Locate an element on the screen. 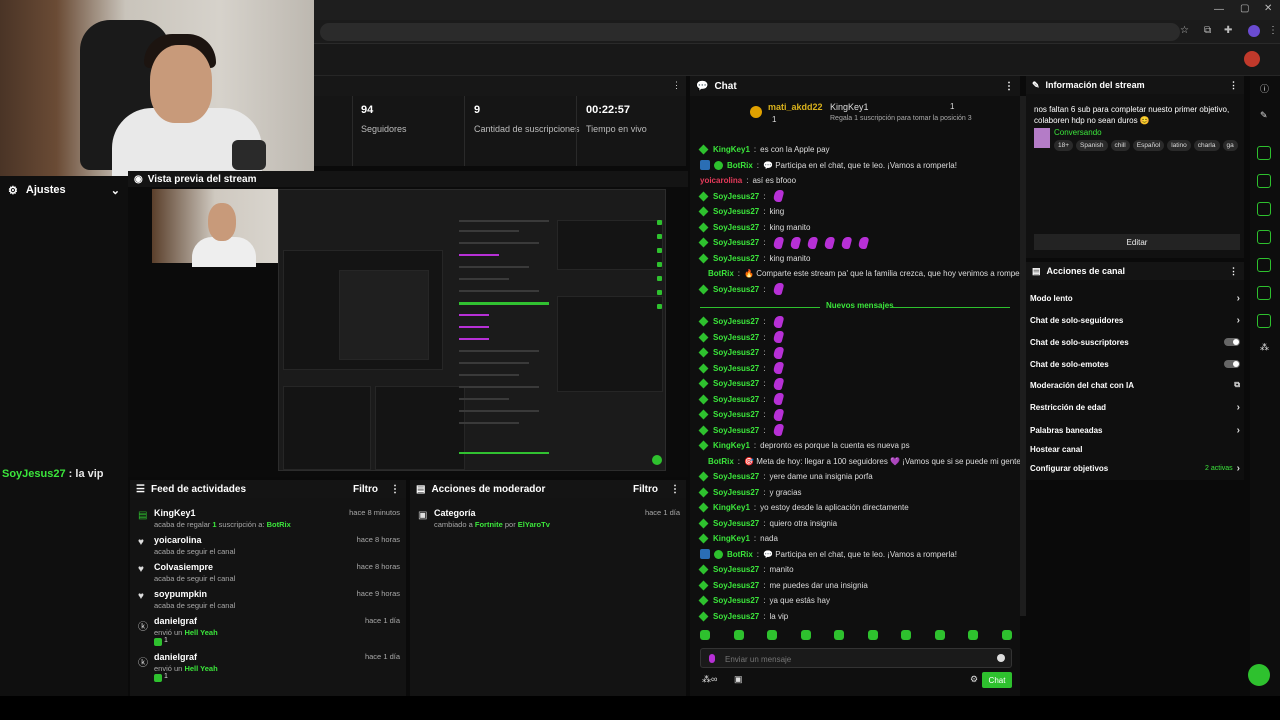  chat-message: SoyJesus27: la vip is located at coordinates (856, 616).